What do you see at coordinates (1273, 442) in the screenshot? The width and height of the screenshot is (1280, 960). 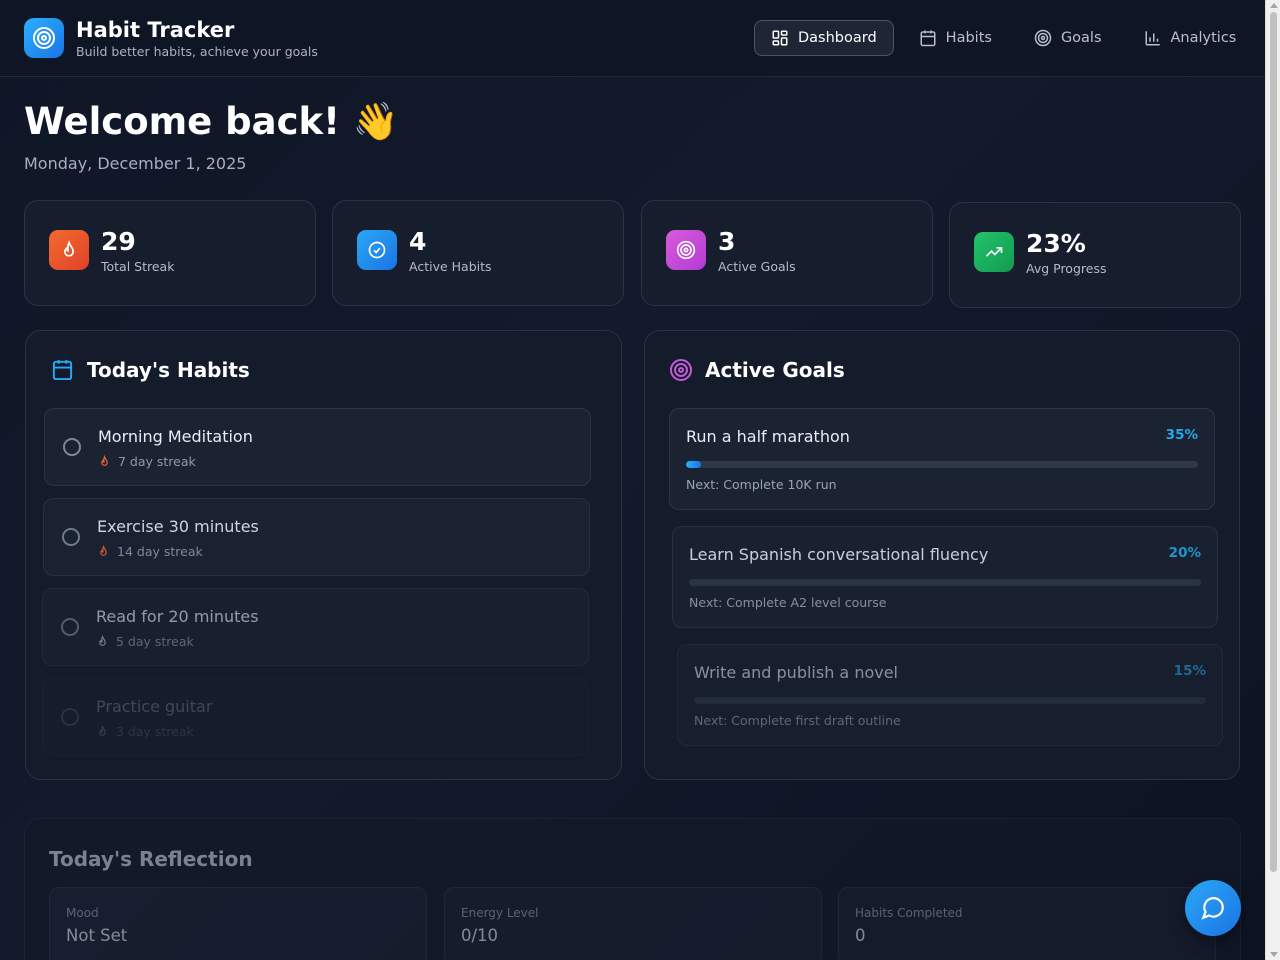 I see `scrollbar-thumb` at bounding box center [1273, 442].